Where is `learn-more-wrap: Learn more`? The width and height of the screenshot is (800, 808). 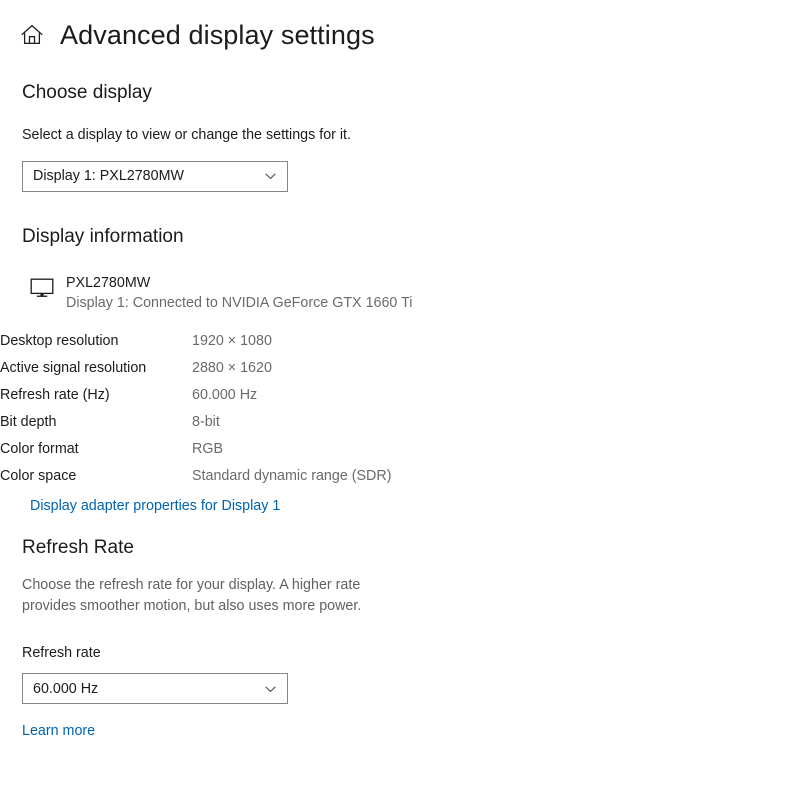
learn-more-wrap: Learn more is located at coordinates (400, 731).